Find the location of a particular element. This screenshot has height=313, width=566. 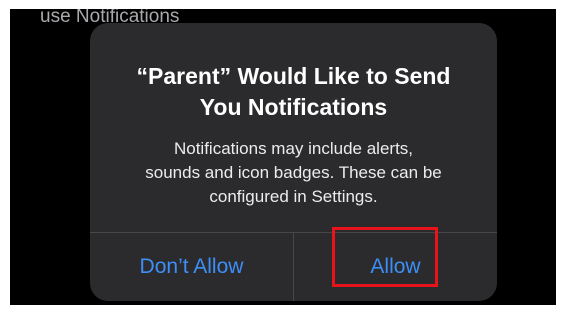

alert-message-line-2: sounds and icon badges. These can be is located at coordinates (293, 172).